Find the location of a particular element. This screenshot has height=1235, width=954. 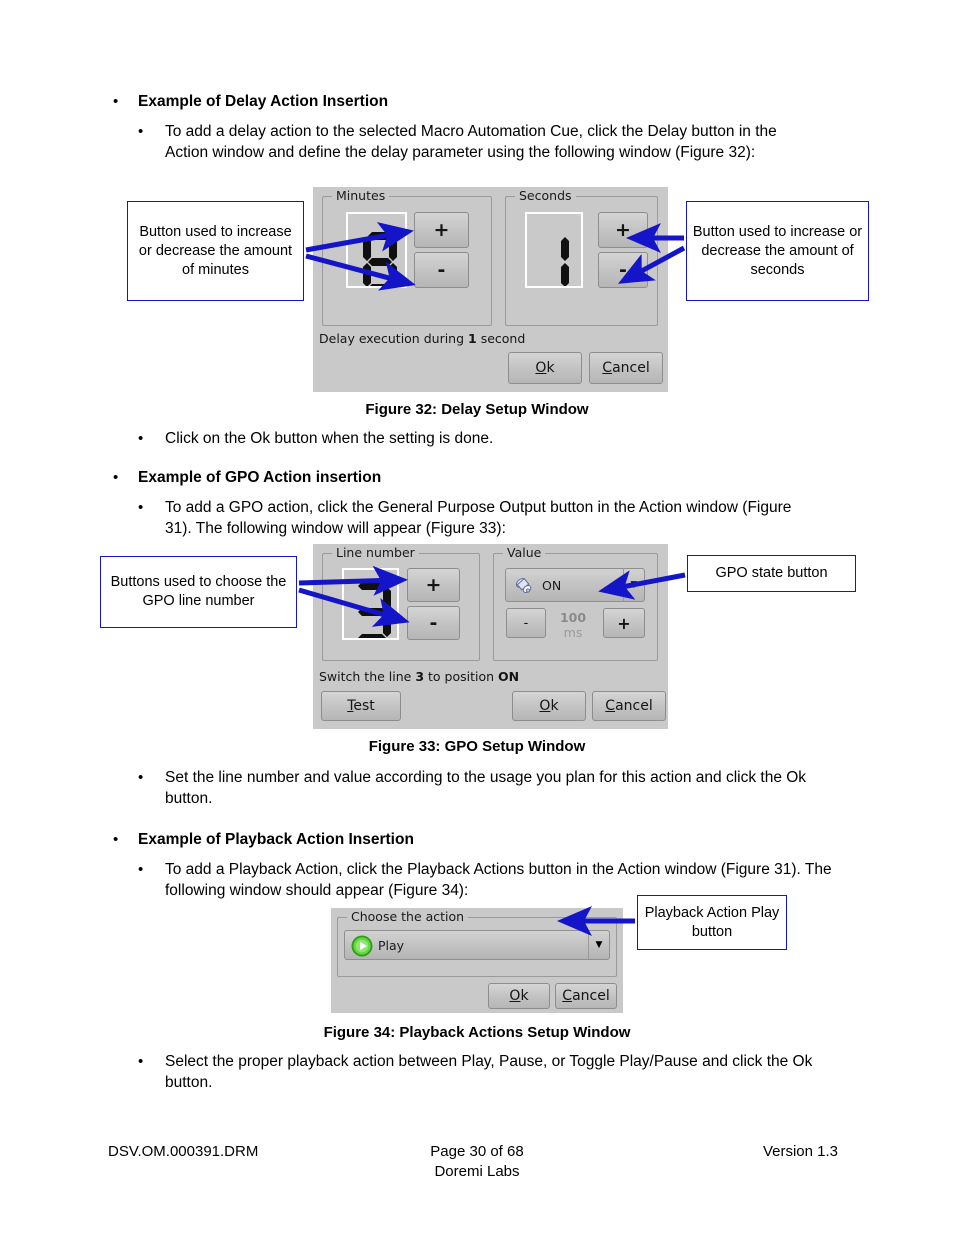

seconds-group-label: Seconds is located at coordinates (545, 195).